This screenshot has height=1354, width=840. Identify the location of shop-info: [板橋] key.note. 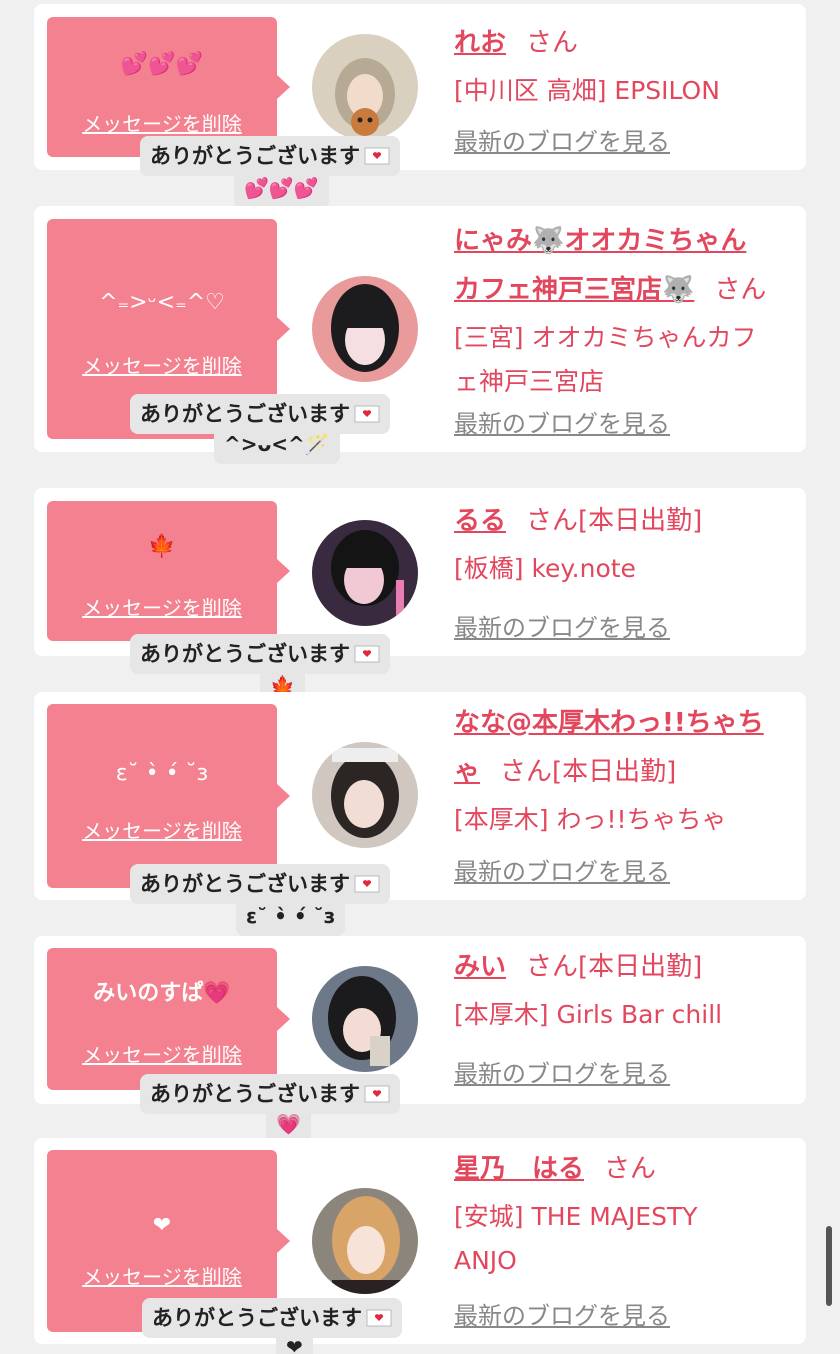
(545, 568).